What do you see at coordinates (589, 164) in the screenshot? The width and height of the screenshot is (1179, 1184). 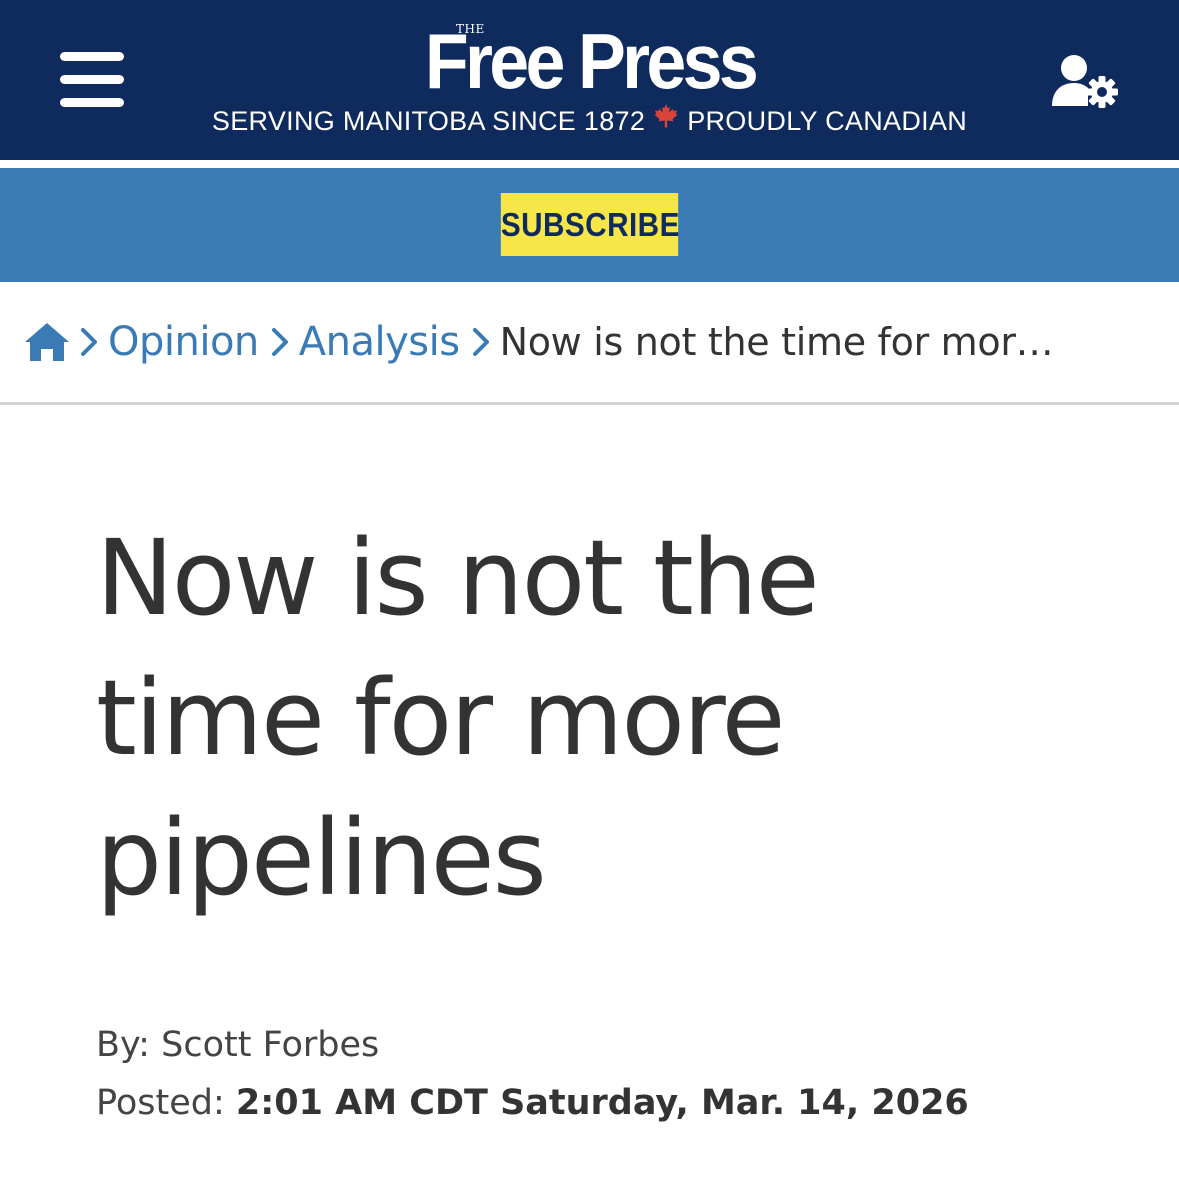 I see `masthead-separator` at bounding box center [589, 164].